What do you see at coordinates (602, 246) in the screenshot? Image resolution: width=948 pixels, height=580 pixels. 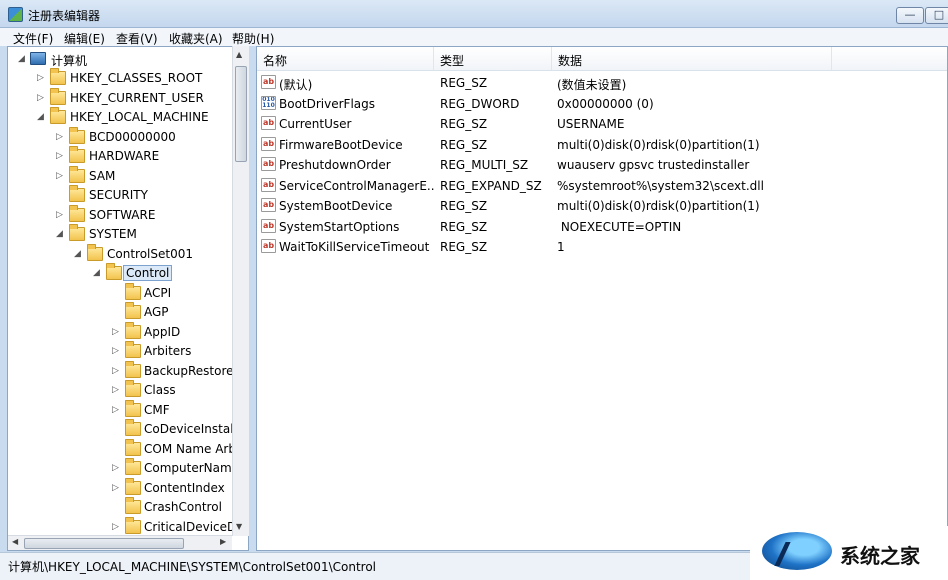 I see `table-row: ab WaitToKillServiceTimeout REG_SZ 1` at bounding box center [602, 246].